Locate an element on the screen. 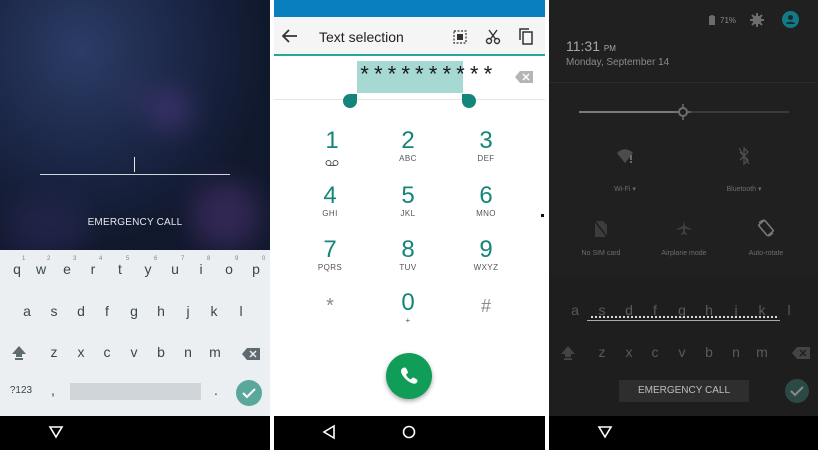 This screenshot has width=818, height=450. dialpad-key-5: 5 JKL is located at coordinates (408, 201).